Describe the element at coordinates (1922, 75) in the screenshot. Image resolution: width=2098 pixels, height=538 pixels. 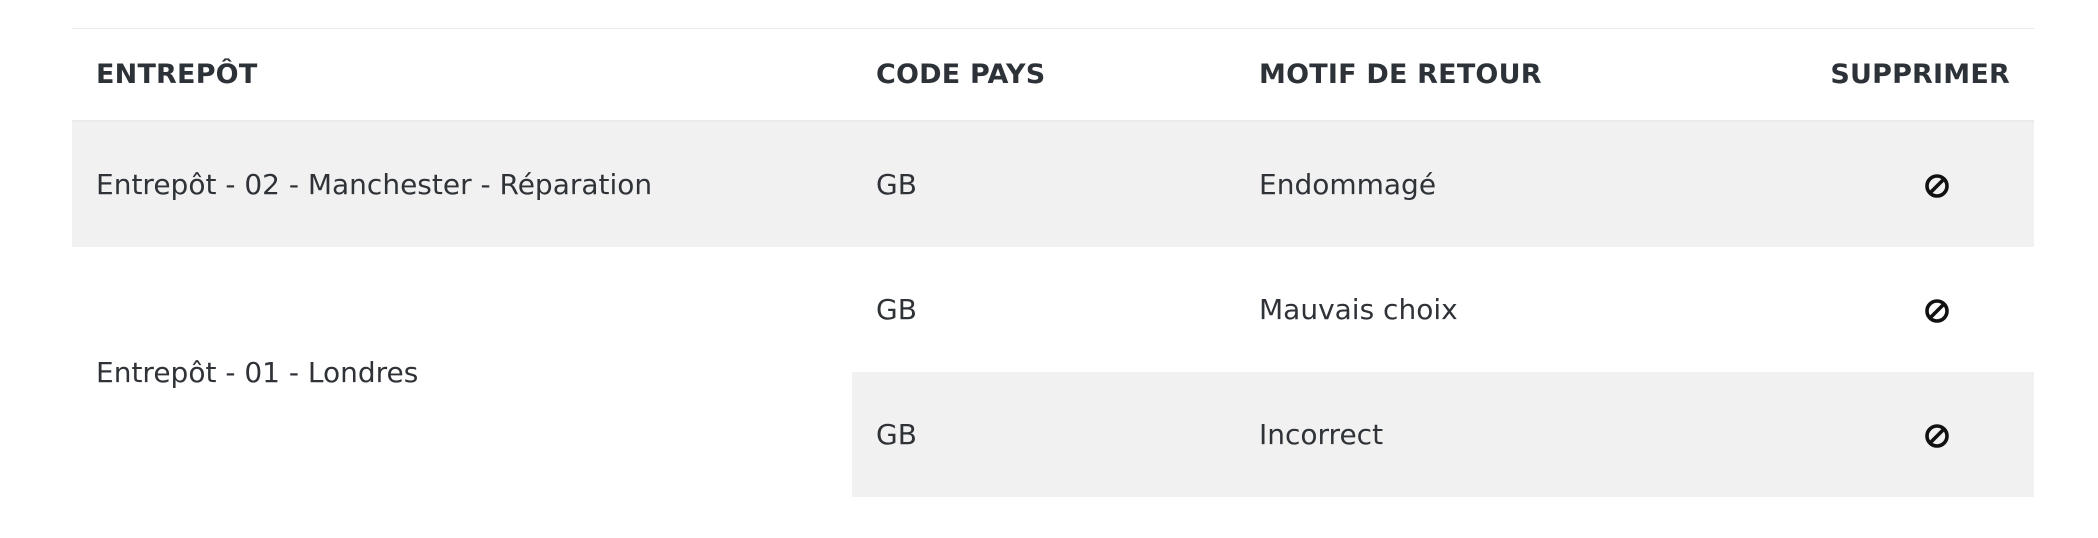
I see `header-delete: SUPPRIMER` at that location.